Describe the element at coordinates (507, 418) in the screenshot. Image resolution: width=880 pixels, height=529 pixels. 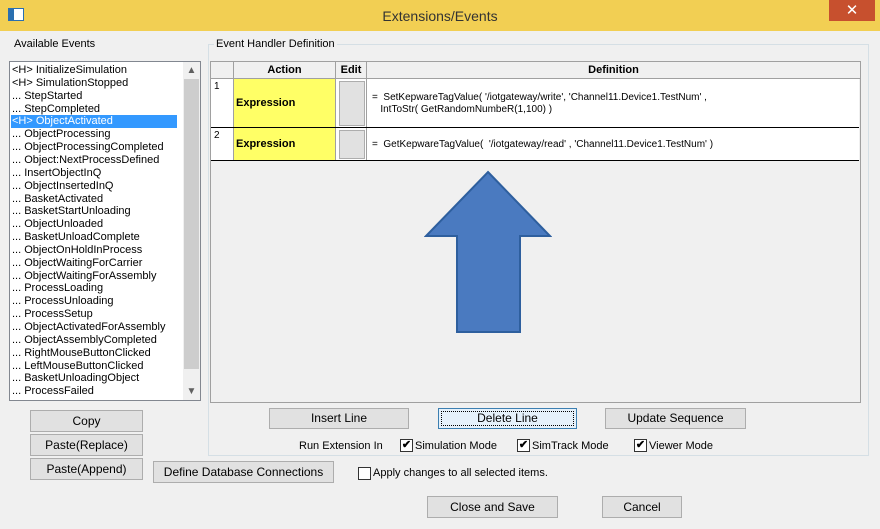
I see `delete-line-button: Delete Line` at that location.